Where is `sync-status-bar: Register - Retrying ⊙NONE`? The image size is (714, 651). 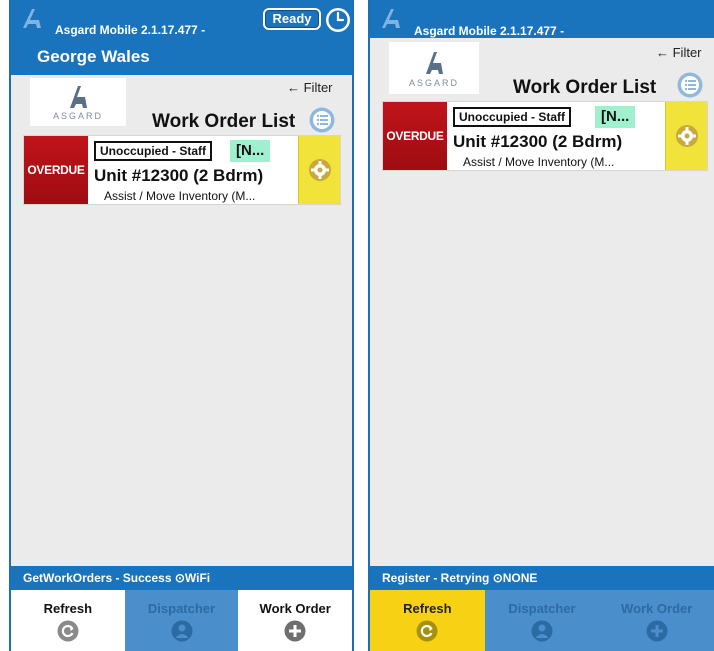
sync-status-bar: Register - Retrying ⊙NONE is located at coordinates (542, 578).